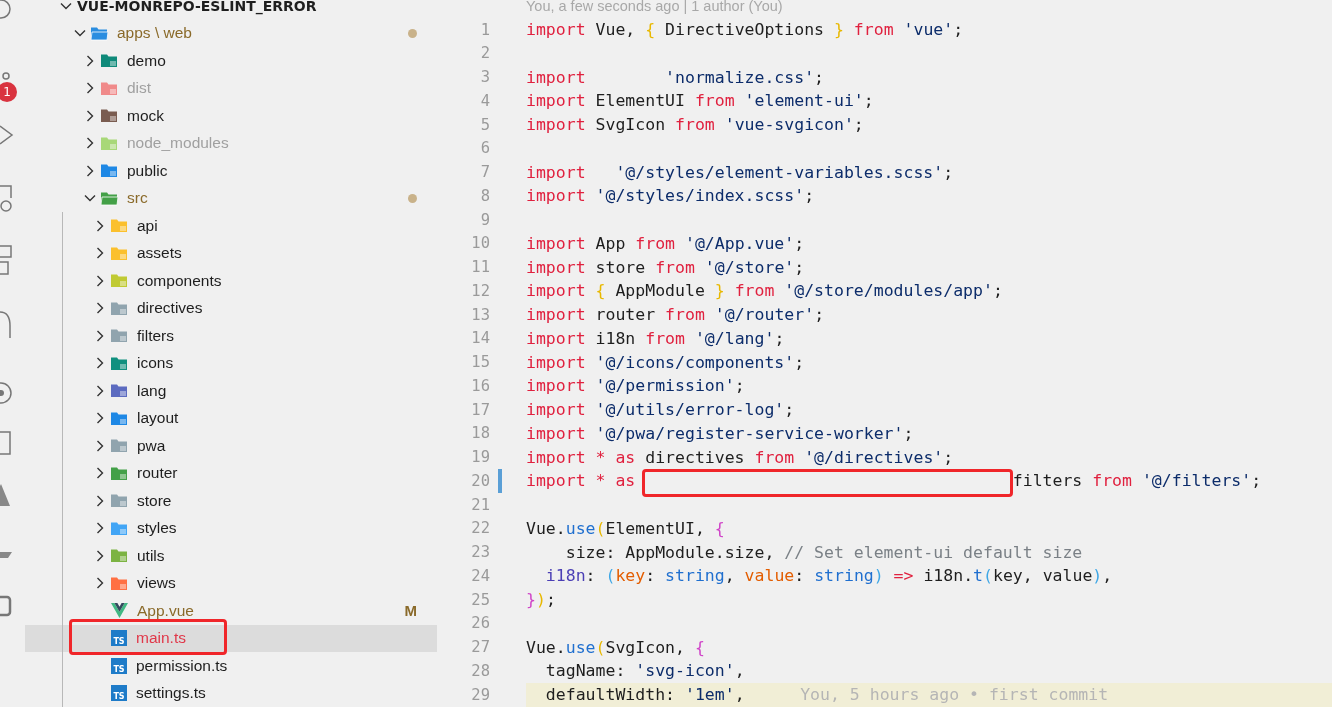  I want to click on line-number: 10, so click(480, 243).